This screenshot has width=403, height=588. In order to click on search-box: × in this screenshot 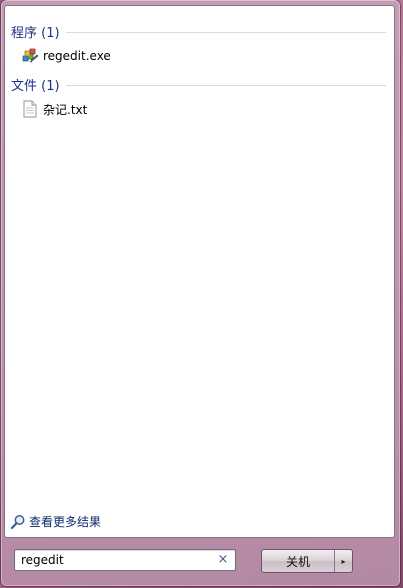, I will do `click(125, 560)`.